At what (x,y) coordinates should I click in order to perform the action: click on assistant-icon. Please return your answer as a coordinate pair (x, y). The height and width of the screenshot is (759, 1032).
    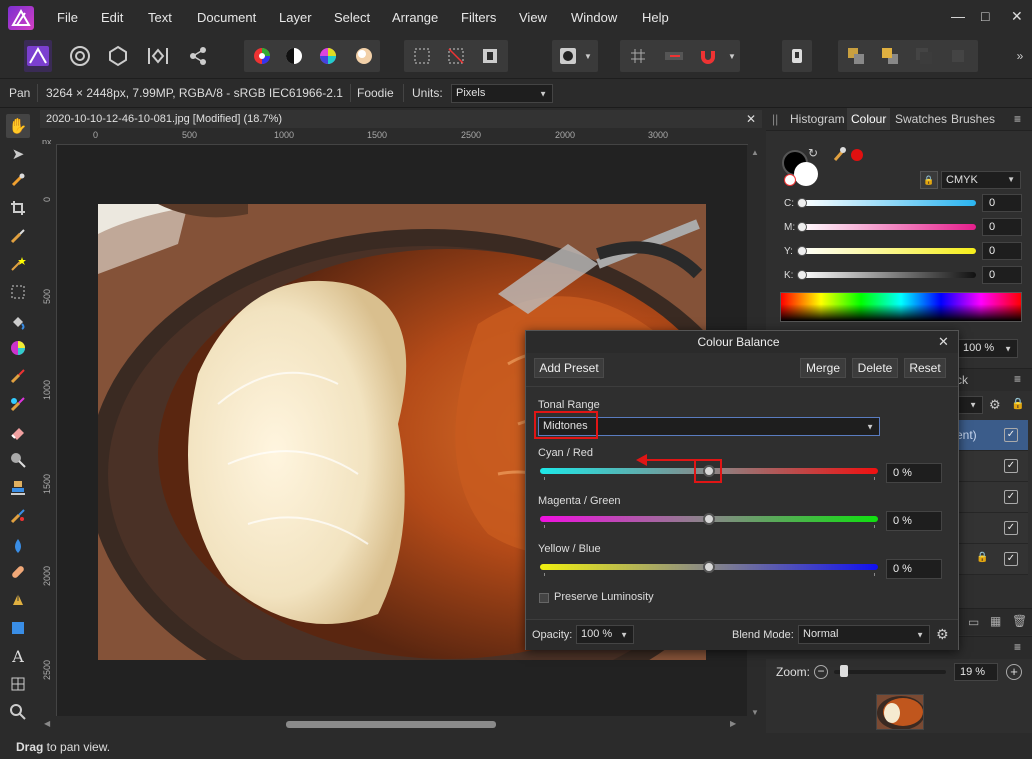
    Looking at the image, I should click on (797, 56).